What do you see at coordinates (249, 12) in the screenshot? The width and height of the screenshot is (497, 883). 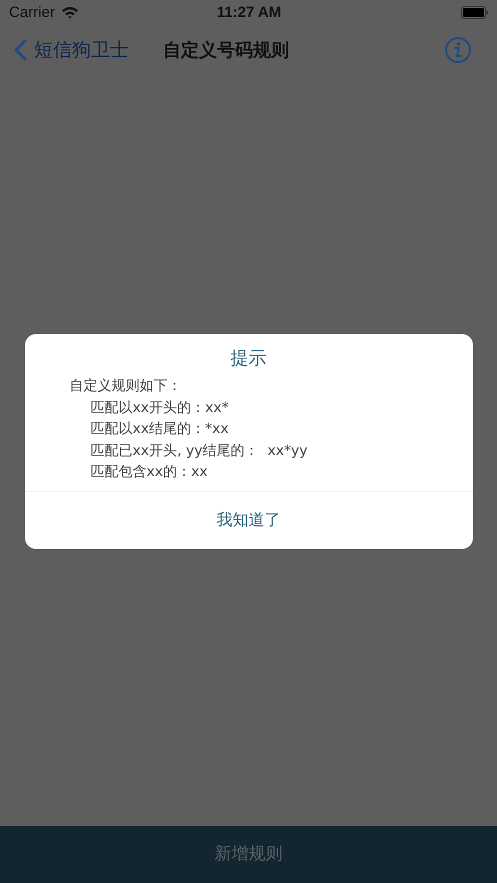 I see `status-time: 11:27 AM` at bounding box center [249, 12].